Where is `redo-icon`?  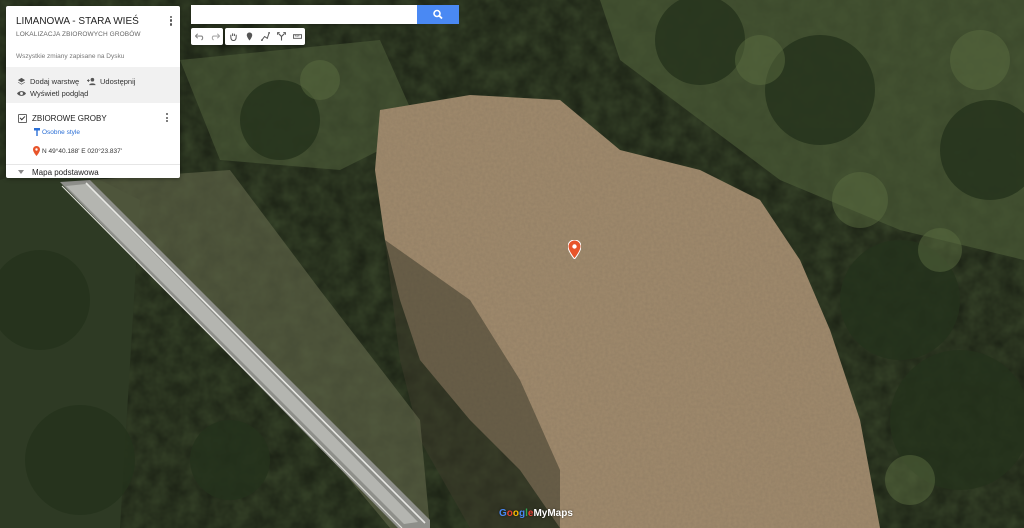
redo-icon is located at coordinates (215, 37).